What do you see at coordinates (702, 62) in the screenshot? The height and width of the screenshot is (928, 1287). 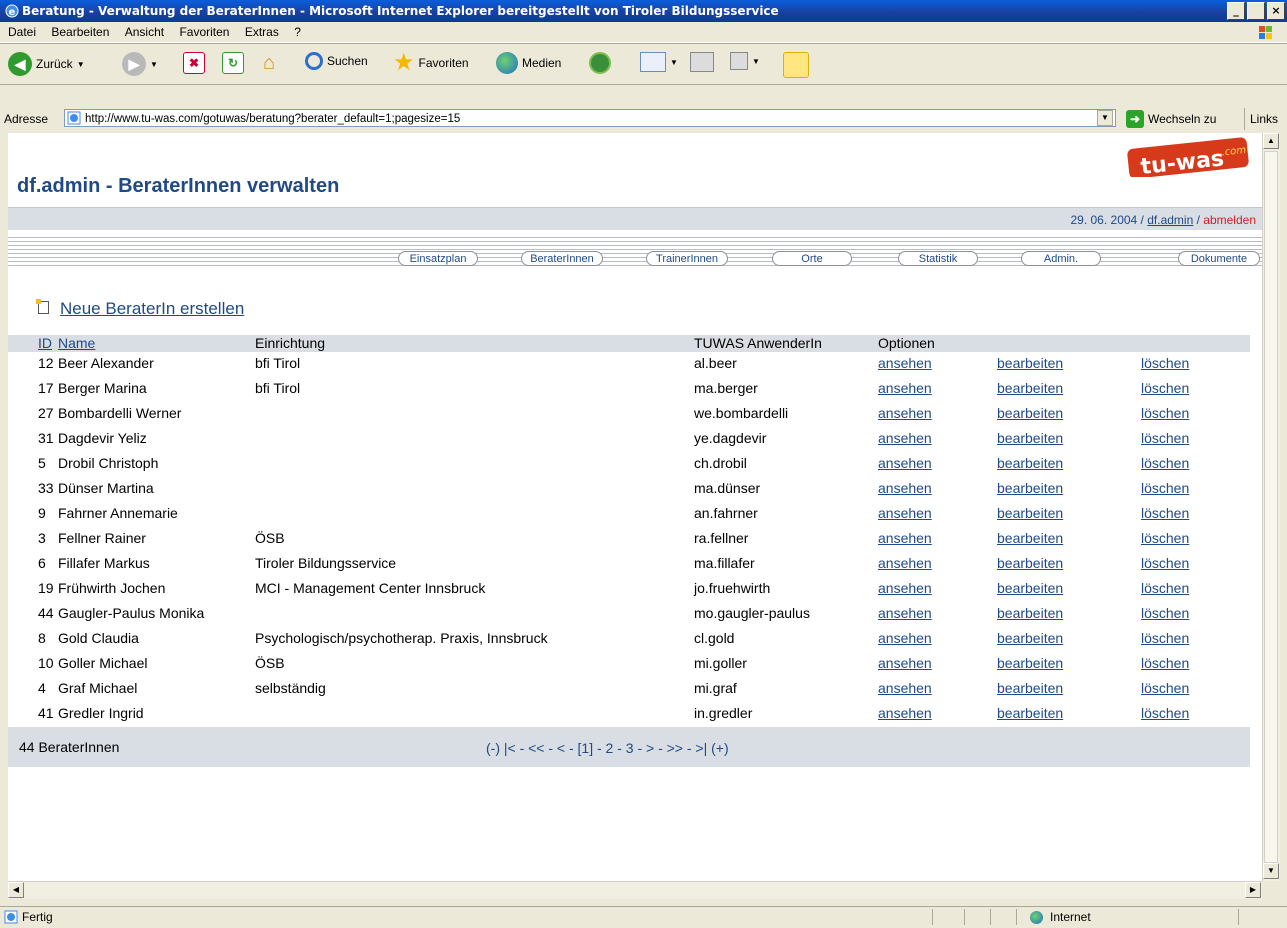 I see `print-button` at bounding box center [702, 62].